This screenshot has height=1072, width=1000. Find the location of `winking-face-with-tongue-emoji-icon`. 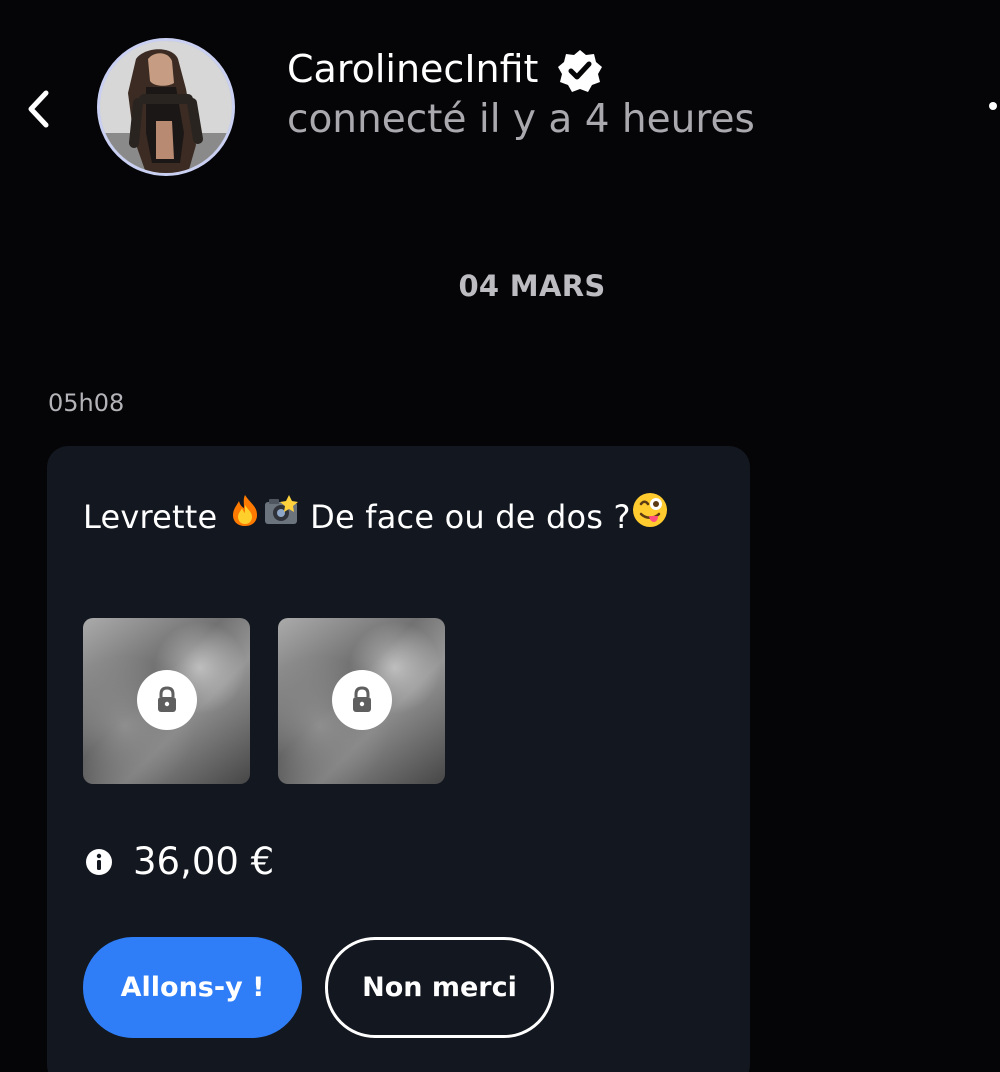

winking-face-with-tongue-emoji-icon is located at coordinates (650, 516).